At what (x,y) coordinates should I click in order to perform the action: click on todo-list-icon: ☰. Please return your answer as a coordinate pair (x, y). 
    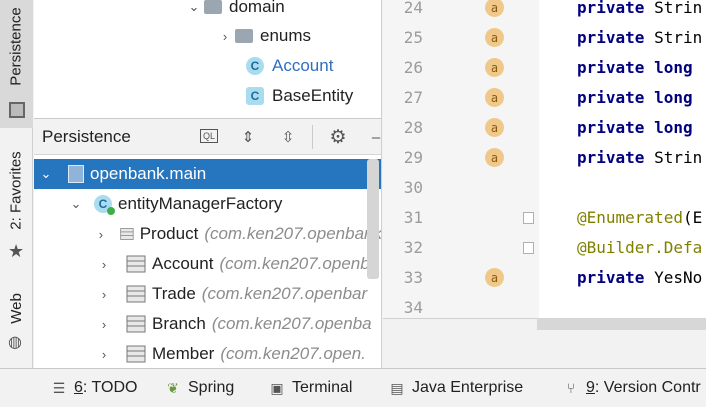
    Looking at the image, I should click on (59, 387).